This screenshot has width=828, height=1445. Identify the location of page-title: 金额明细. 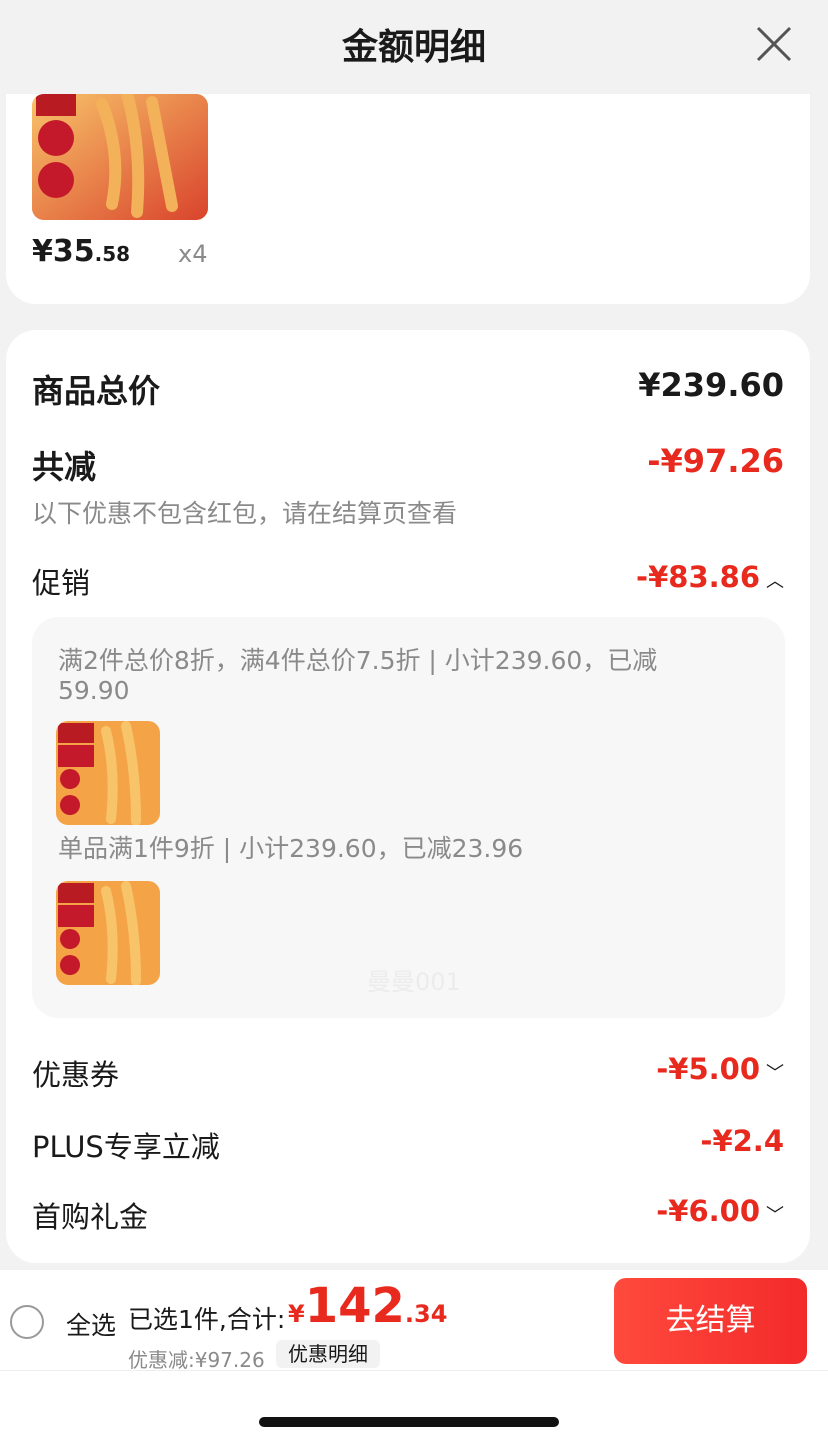
(413, 47).